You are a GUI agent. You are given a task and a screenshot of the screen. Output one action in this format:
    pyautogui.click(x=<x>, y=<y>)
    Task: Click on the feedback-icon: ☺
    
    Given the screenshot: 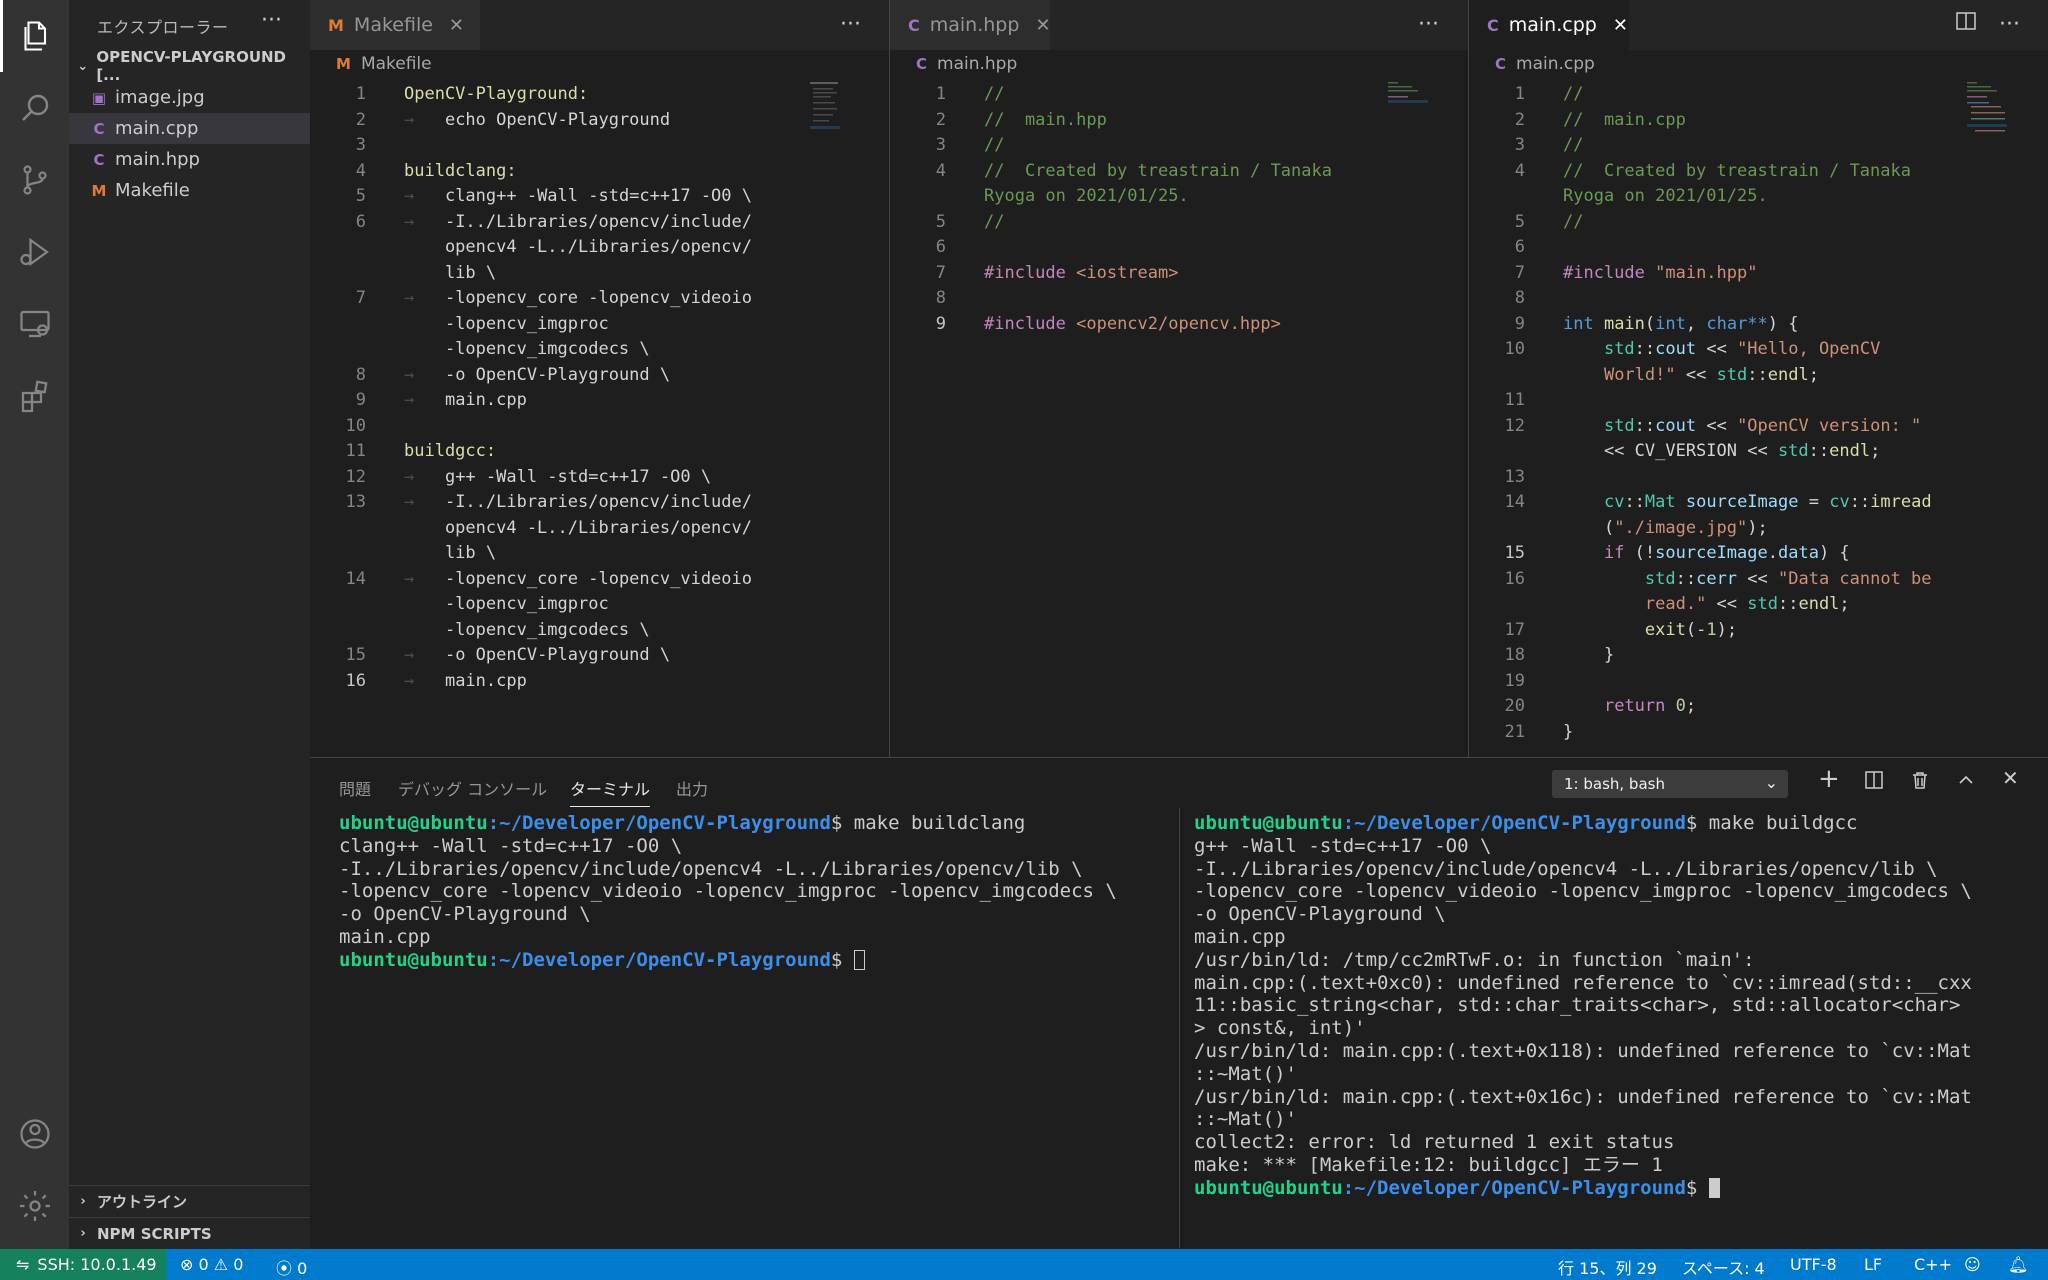 What is the action you would take?
    pyautogui.click(x=1972, y=1264)
    